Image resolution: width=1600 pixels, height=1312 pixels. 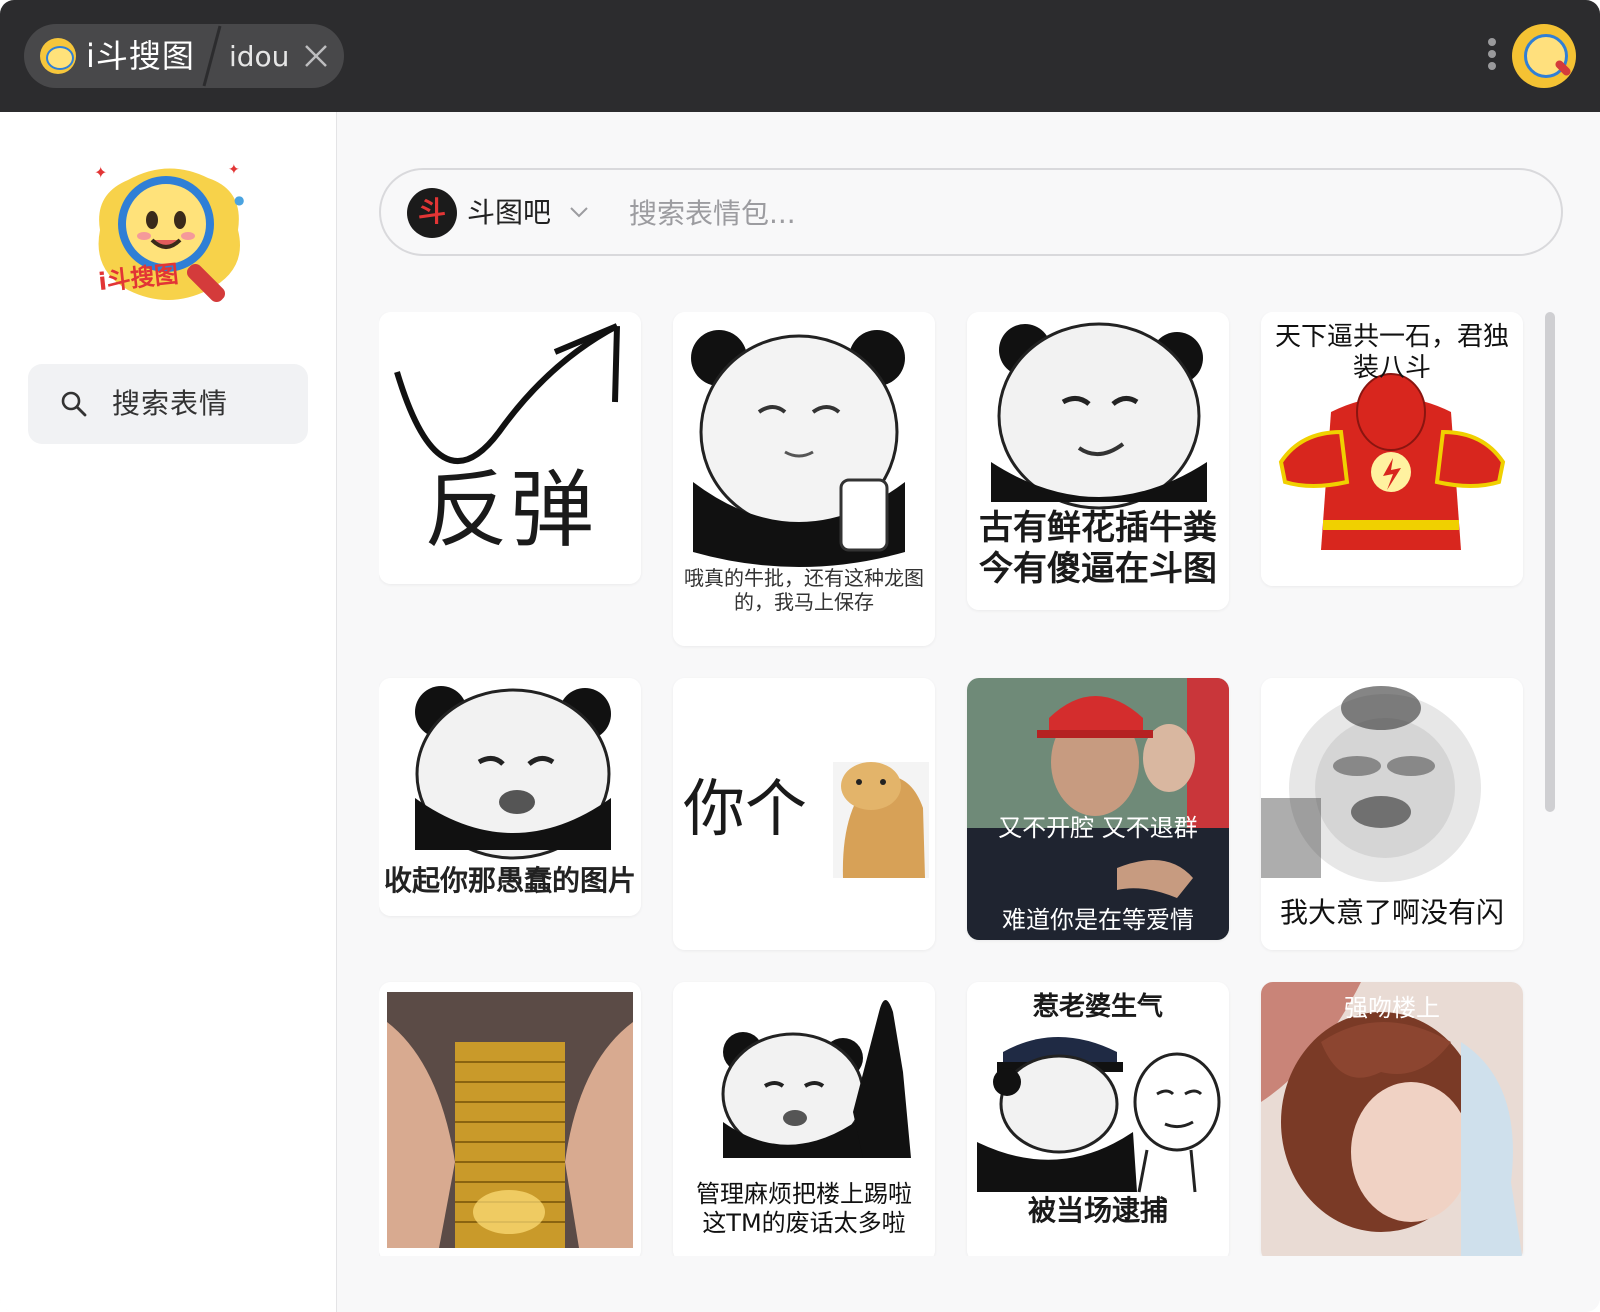 I want to click on meme-card: 哦真的牛批，还有这种龙图的，我马上保存, so click(x=804, y=479).